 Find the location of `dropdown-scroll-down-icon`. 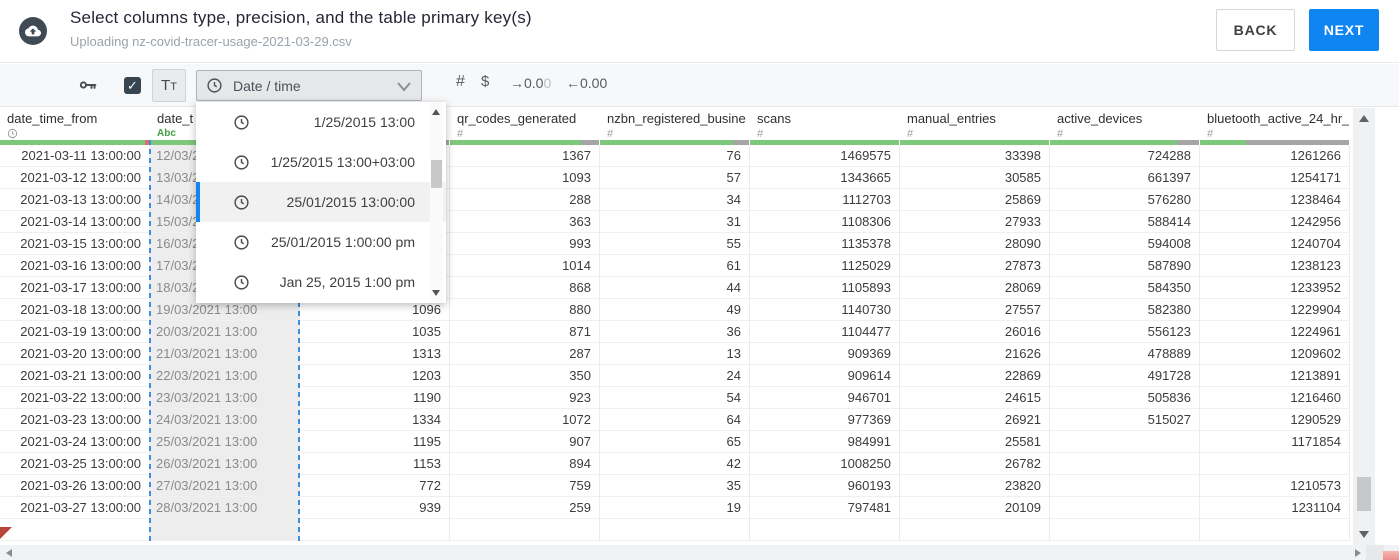

dropdown-scroll-down-icon is located at coordinates (436, 293).